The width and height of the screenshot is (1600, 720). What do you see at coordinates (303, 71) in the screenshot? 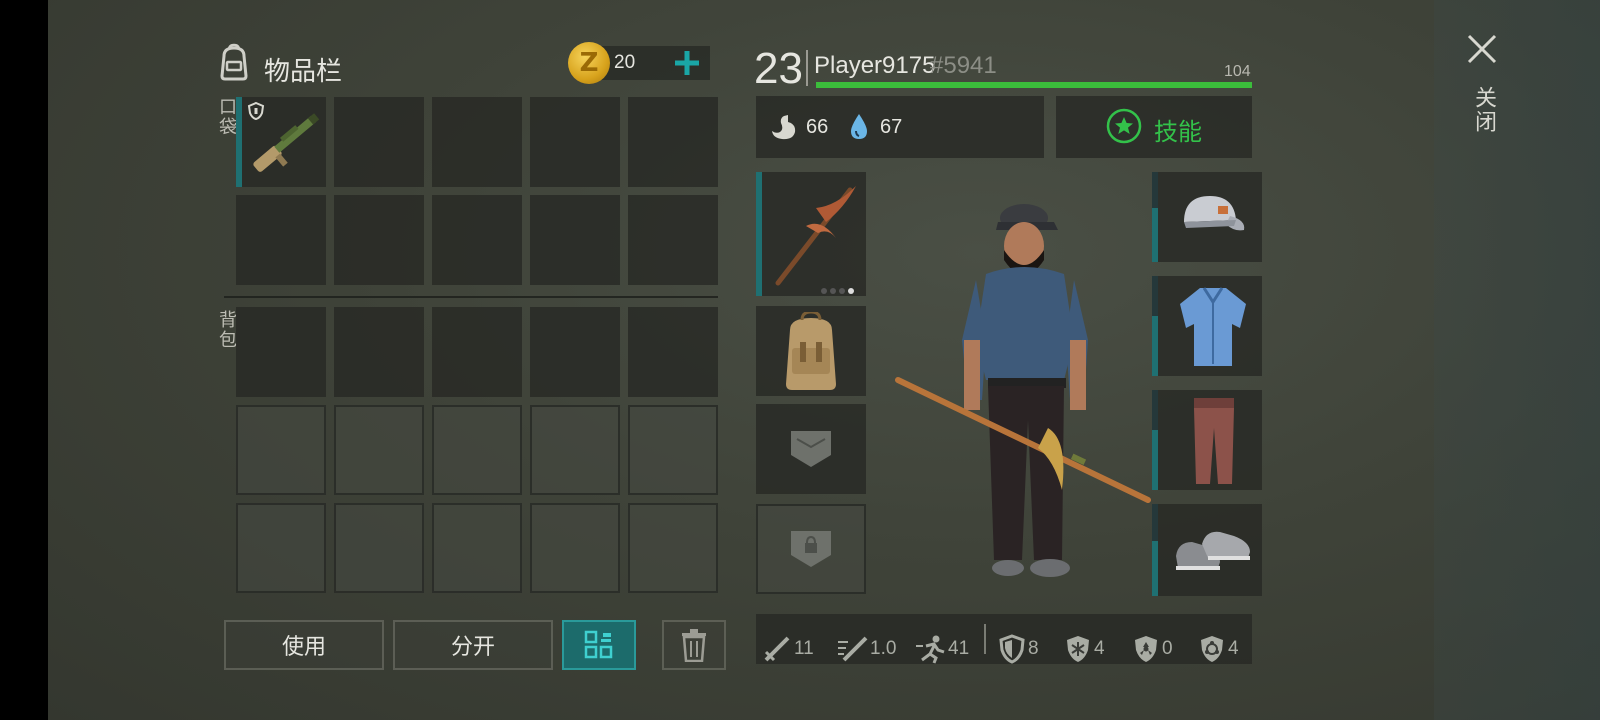
I see `inventory-title: 物品栏` at bounding box center [303, 71].